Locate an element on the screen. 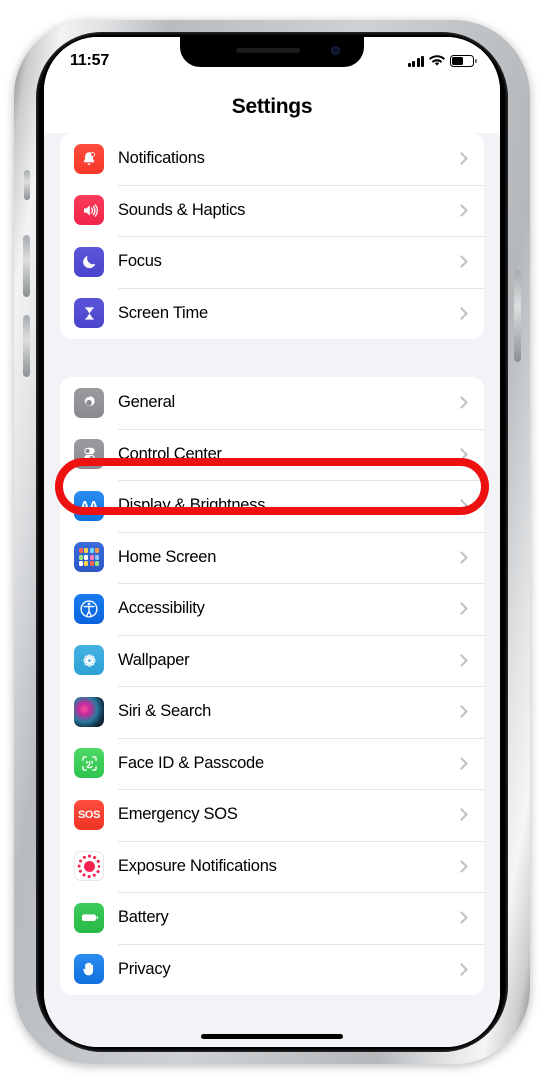 The image size is (544, 1080). control-toggles-icon is located at coordinates (89, 454).